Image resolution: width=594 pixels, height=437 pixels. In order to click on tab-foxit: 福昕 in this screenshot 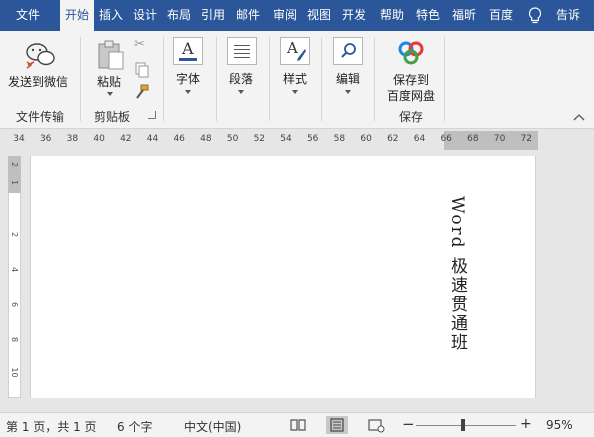, I will do `click(464, 15)`.